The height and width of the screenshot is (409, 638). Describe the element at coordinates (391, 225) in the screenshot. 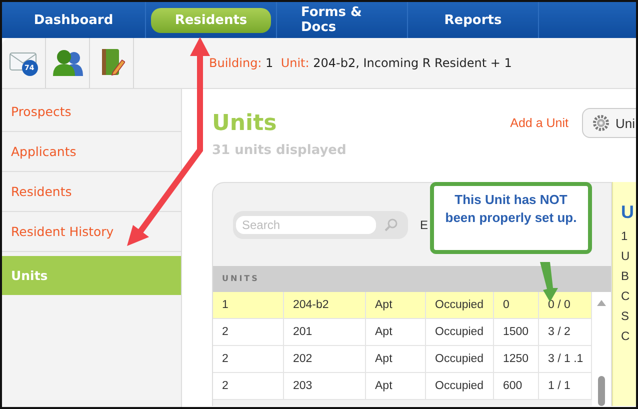

I see `search-icon` at that location.